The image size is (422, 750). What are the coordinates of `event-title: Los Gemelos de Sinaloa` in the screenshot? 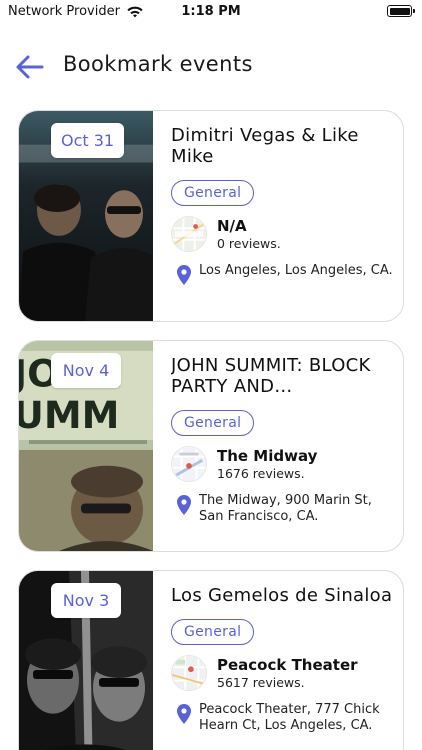 It's located at (282, 595).